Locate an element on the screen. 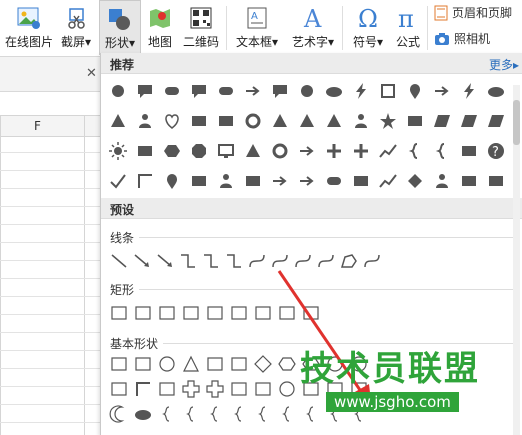 The width and height of the screenshot is (522, 435). basic-ohex-icon is located at coordinates (287, 364).